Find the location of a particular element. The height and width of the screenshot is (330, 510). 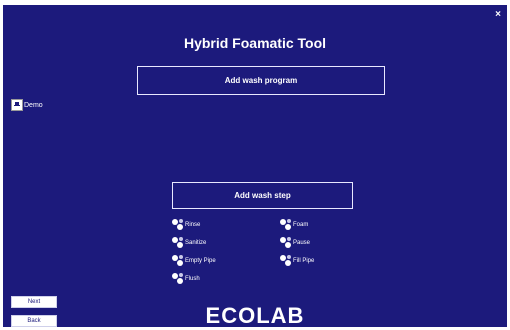

step-option-sanitize: Sanitize is located at coordinates (189, 242).